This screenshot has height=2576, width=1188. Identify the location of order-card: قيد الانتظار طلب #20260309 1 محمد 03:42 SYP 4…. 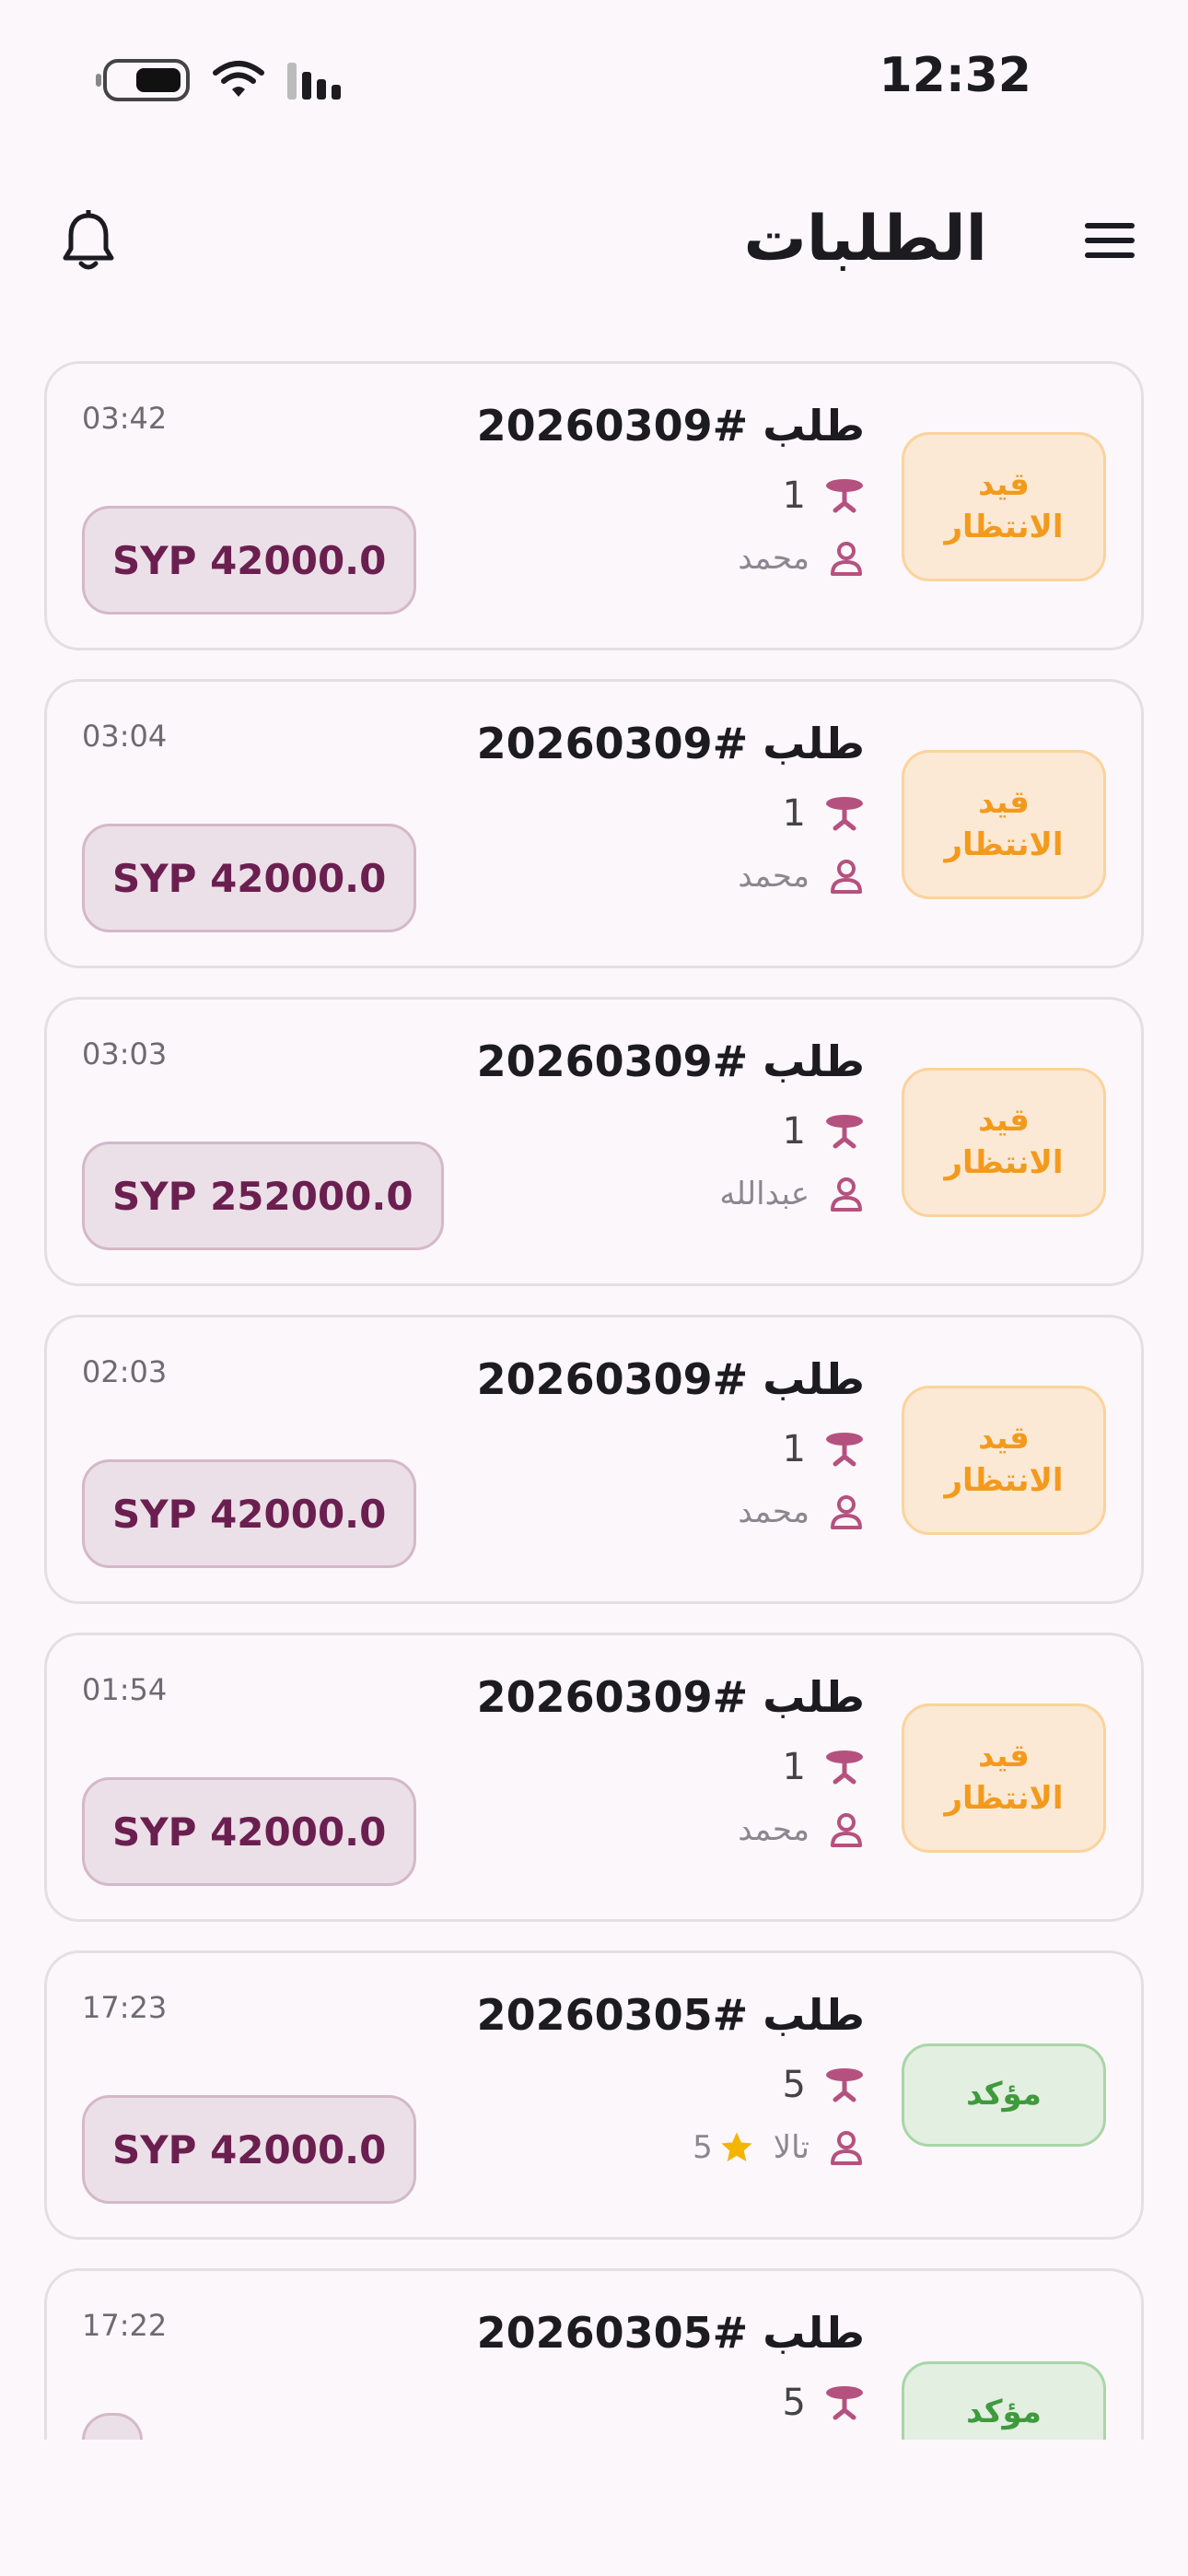
(594, 506).